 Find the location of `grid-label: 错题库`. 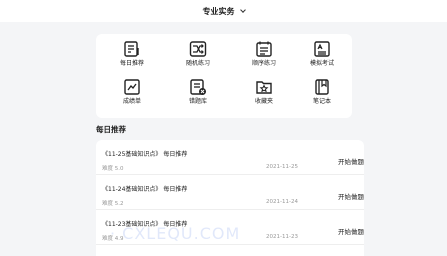

grid-label: 错题库 is located at coordinates (197, 101).